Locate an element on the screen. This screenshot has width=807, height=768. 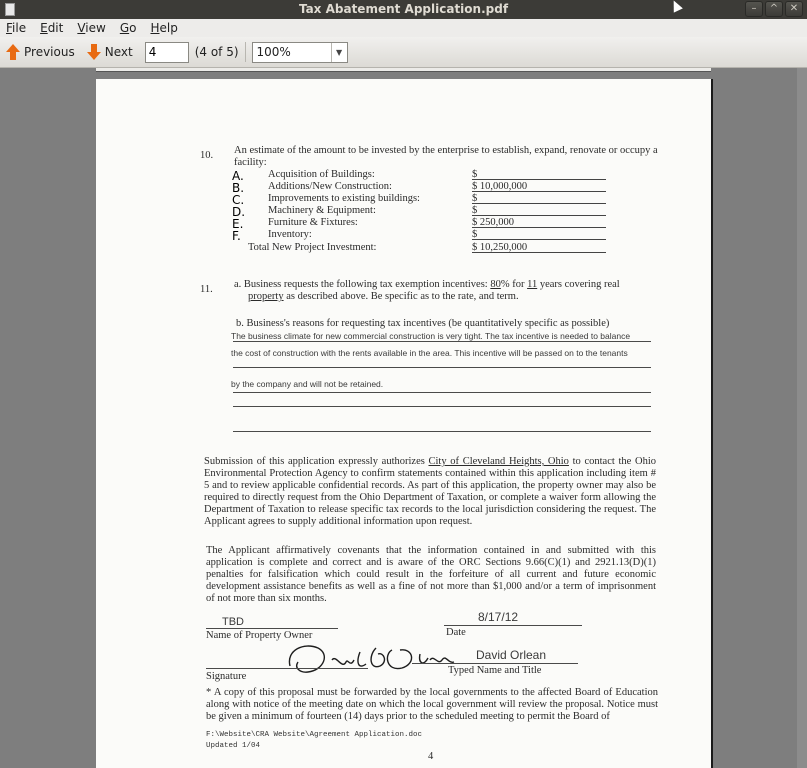
city-name: City of Cleveland Heights, Ohio is located at coordinates (498, 461).